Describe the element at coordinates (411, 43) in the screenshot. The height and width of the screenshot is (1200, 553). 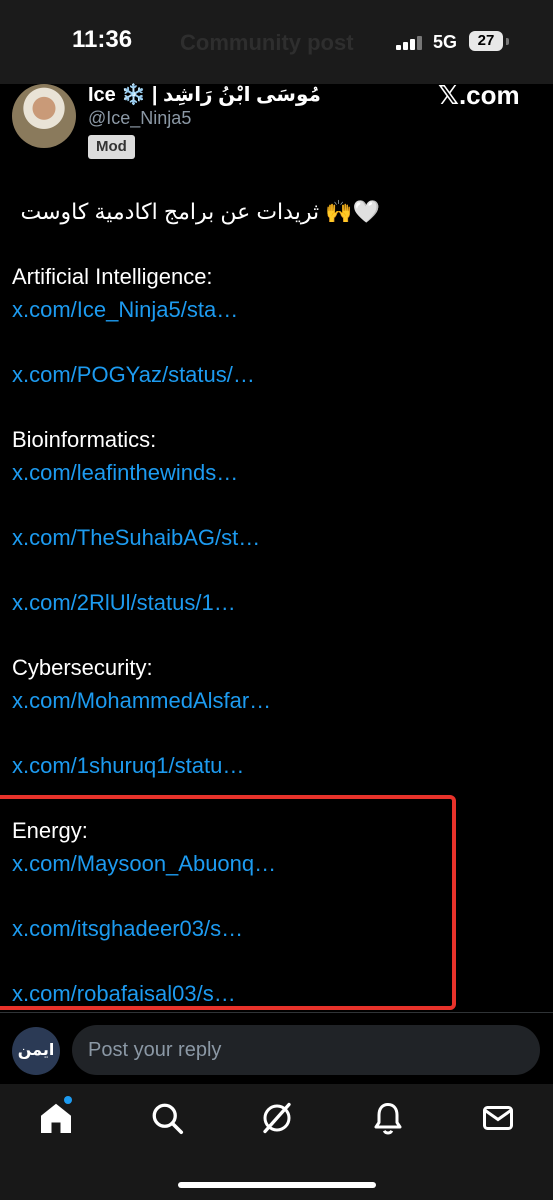
I see `signal-icon` at that location.